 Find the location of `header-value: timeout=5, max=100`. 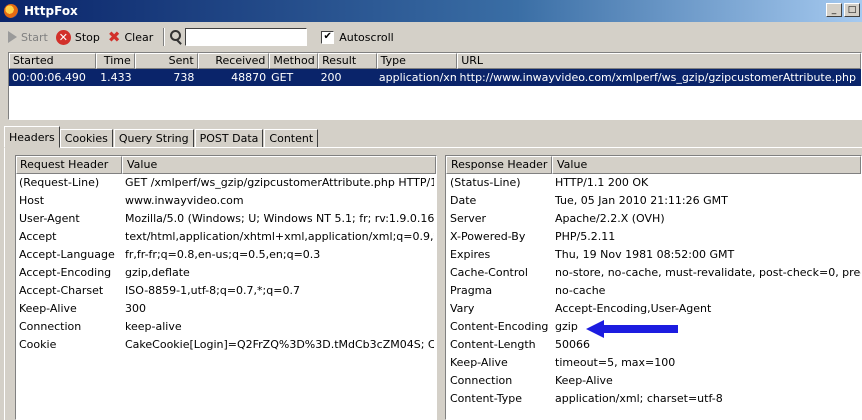

header-value: timeout=5, max=100 is located at coordinates (615, 362).